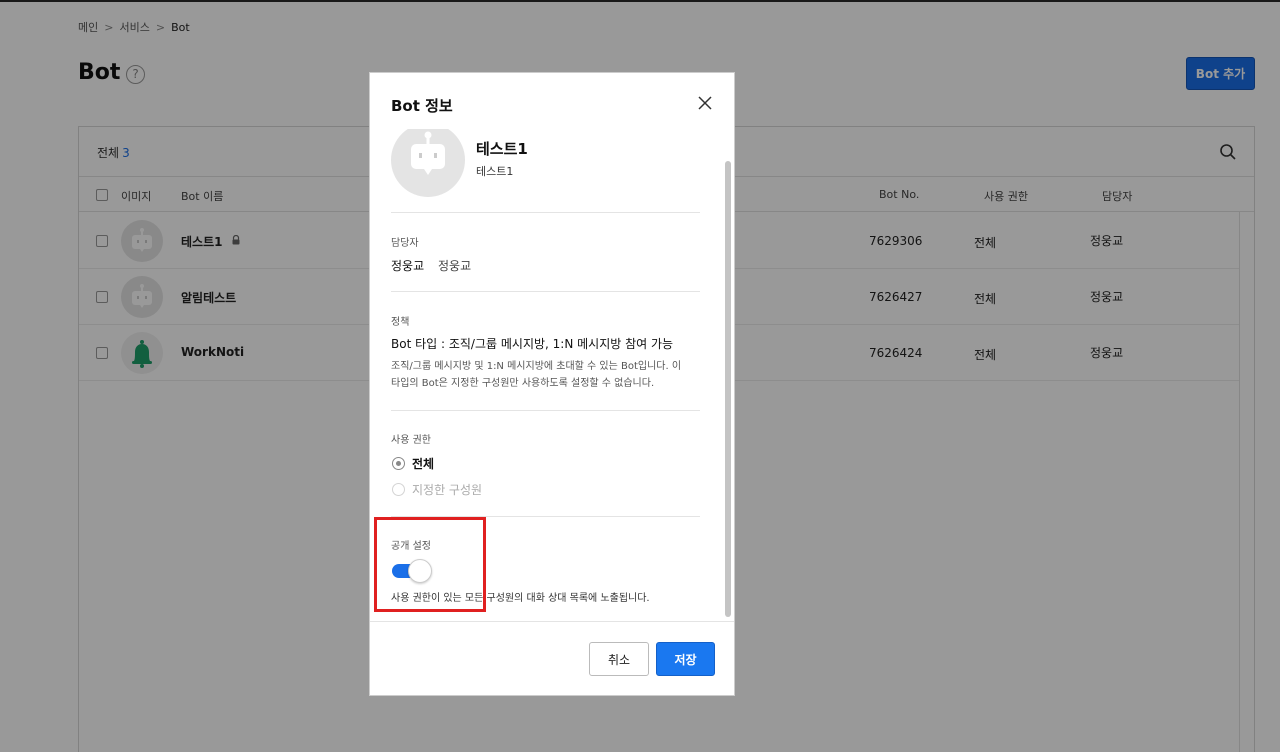 This screenshot has height=752, width=1280. I want to click on modal-scrollbar-thumb, so click(728, 389).